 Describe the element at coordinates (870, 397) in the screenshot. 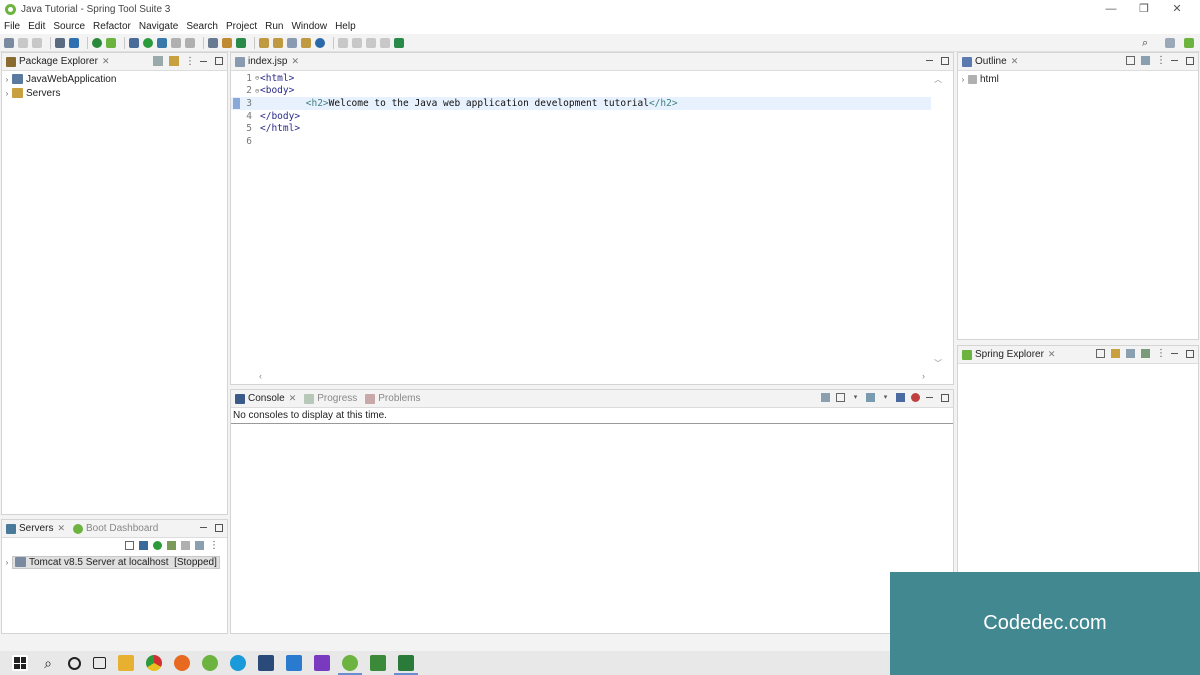

I see `open-console-icon` at that location.